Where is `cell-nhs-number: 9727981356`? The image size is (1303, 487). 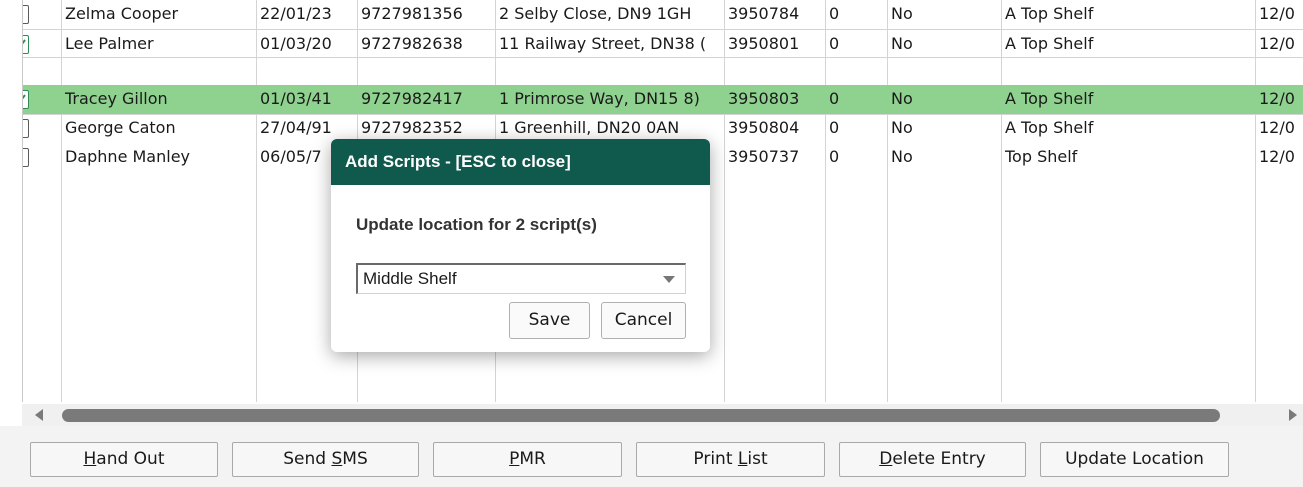 cell-nhs-number: 9727981356 is located at coordinates (412, 13).